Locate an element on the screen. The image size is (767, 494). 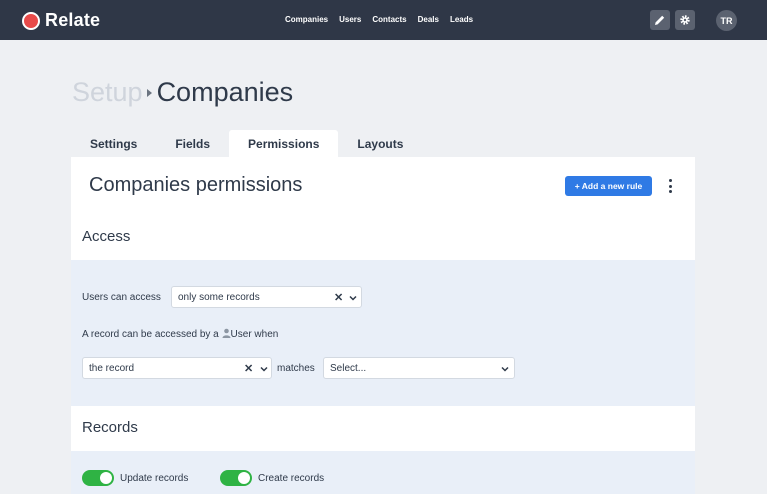
nav-item-deals: Deals is located at coordinates (428, 19).